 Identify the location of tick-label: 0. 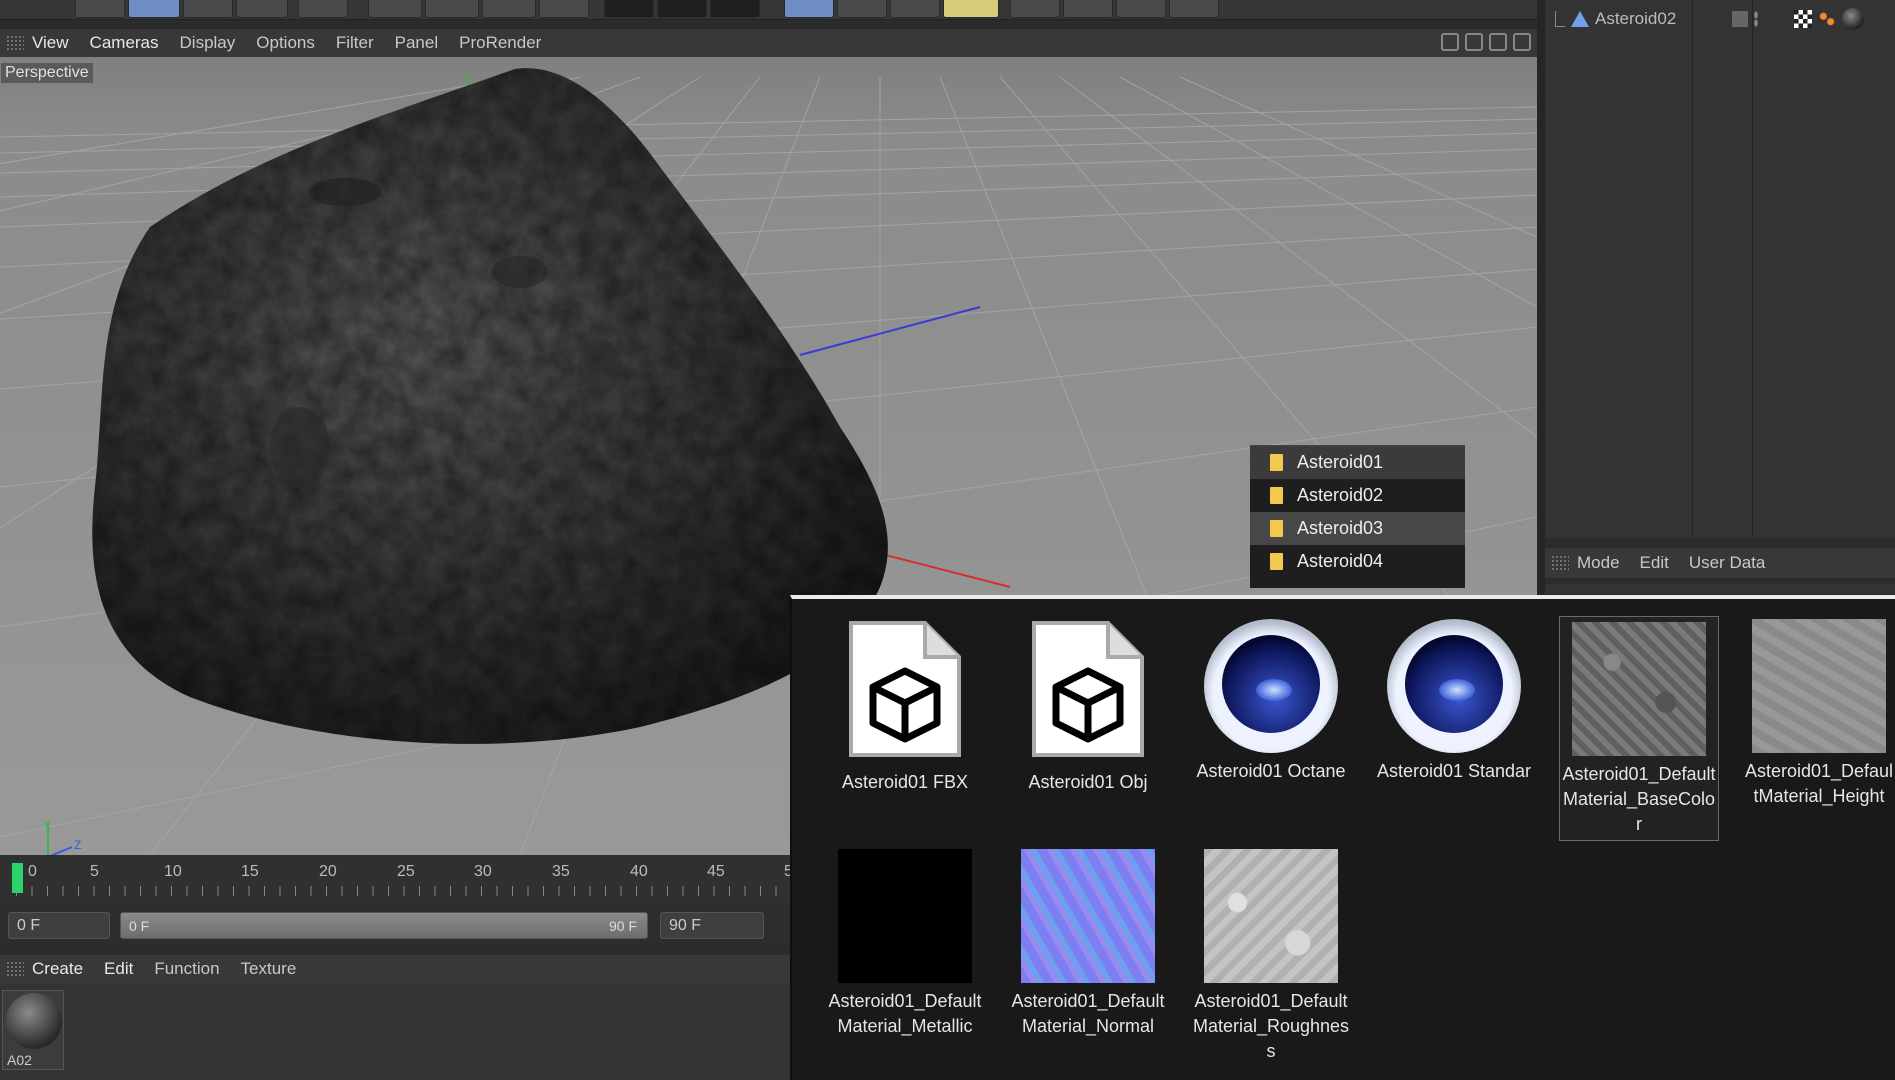
(32, 871).